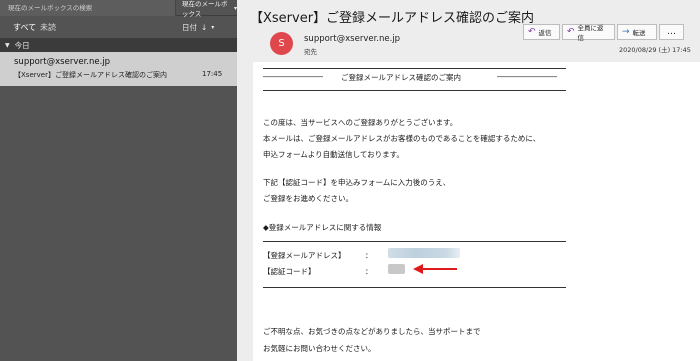  What do you see at coordinates (88, 8) in the screenshot?
I see `search-input` at bounding box center [88, 8].